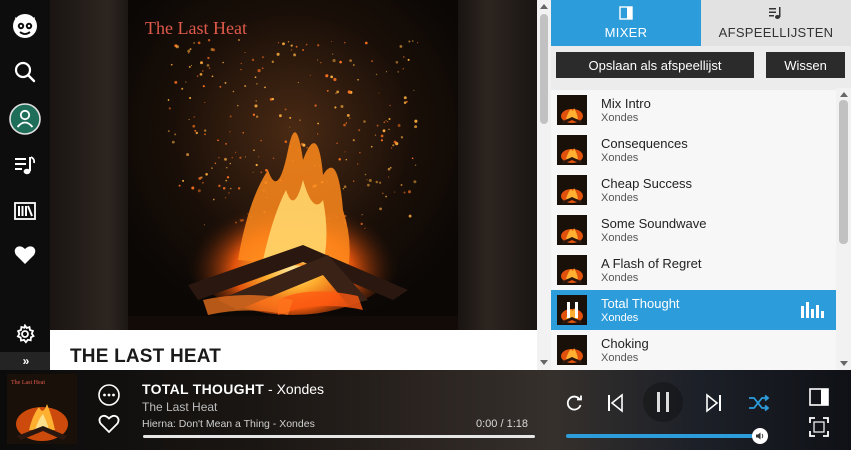 This screenshot has height=450, width=851. I want to click on napster-logo-icon, so click(25, 25).